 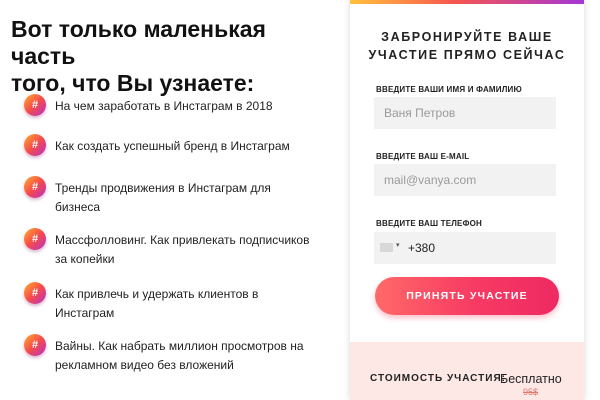 What do you see at coordinates (429, 223) in the screenshot?
I see `phone-label: ВВЕДИТЕ ВАШ ТЕЛЕФОН` at bounding box center [429, 223].